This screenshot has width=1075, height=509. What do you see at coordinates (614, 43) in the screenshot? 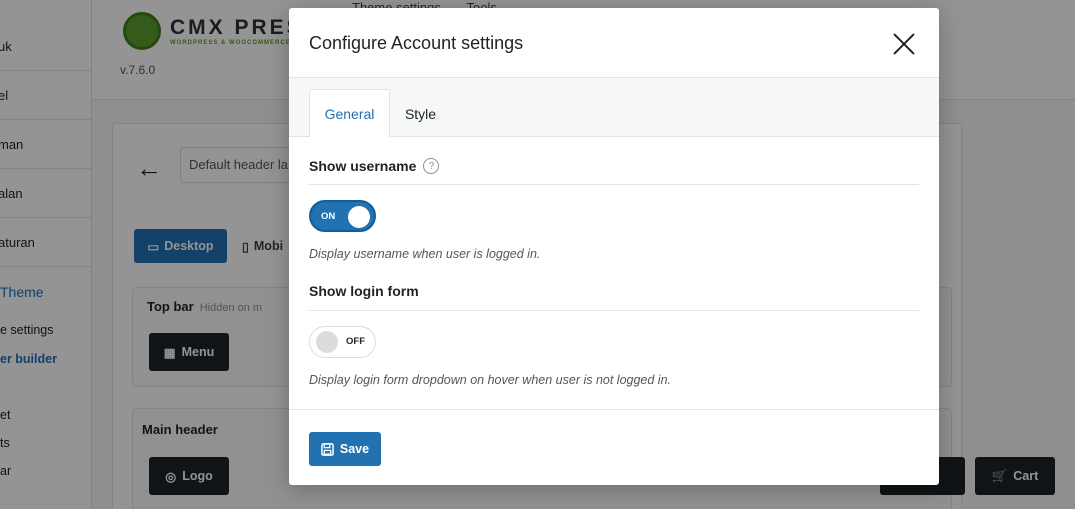
I see `modal-header: Configure Account settings` at bounding box center [614, 43].